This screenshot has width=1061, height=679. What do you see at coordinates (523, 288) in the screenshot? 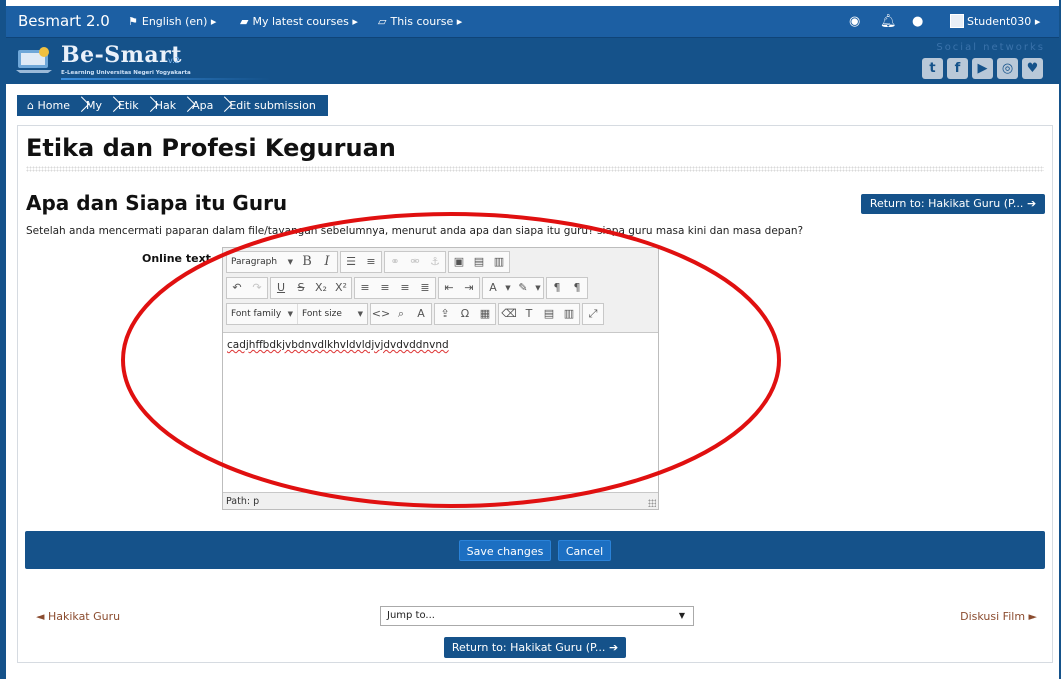
I see `background-color-icon: ✎` at bounding box center [523, 288].